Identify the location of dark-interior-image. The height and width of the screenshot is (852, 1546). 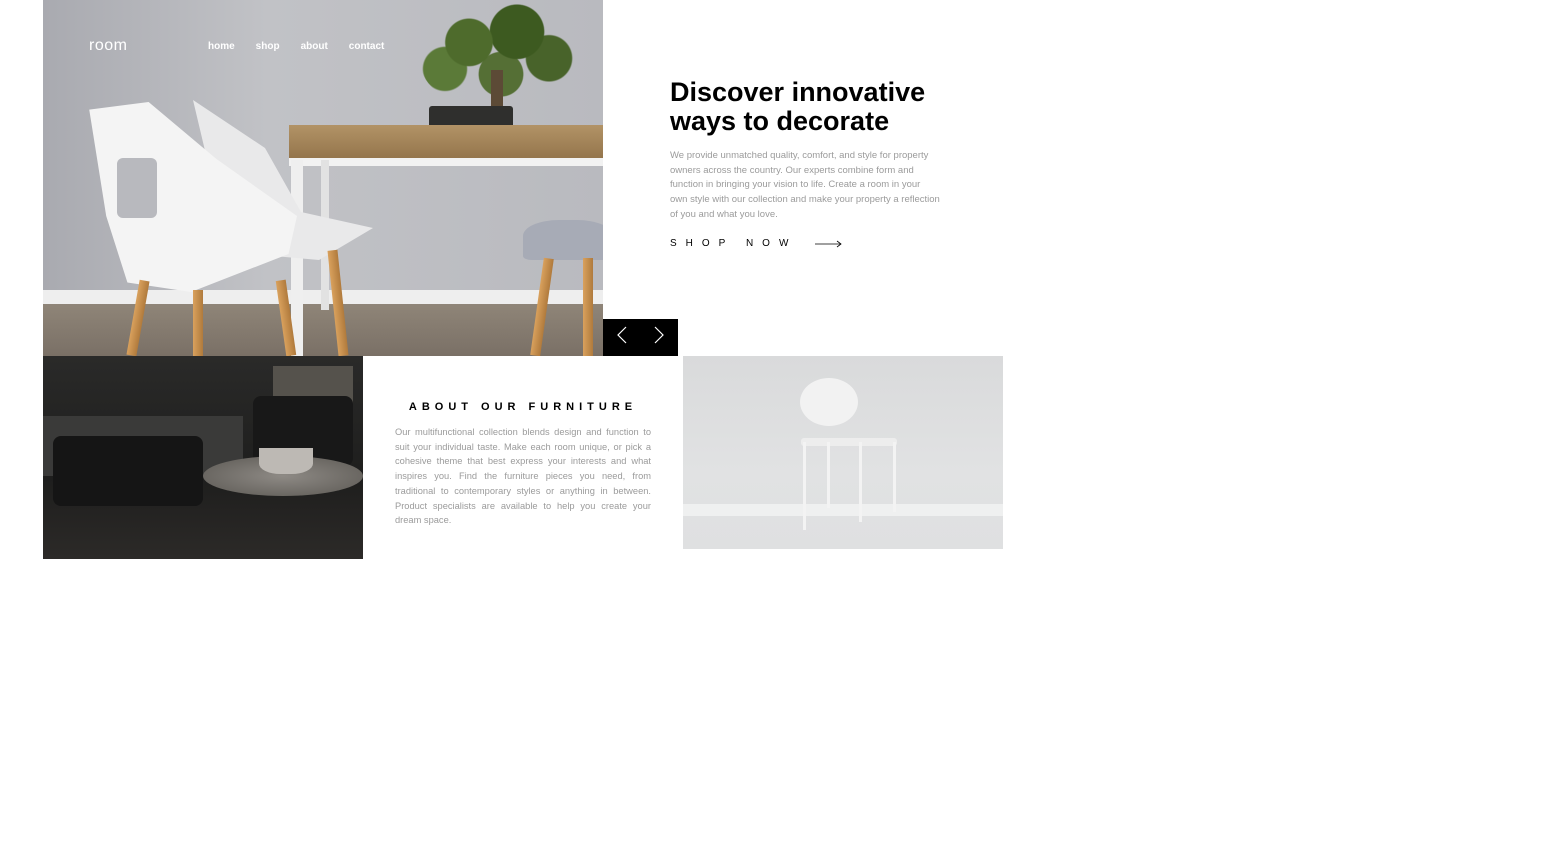
(203, 457).